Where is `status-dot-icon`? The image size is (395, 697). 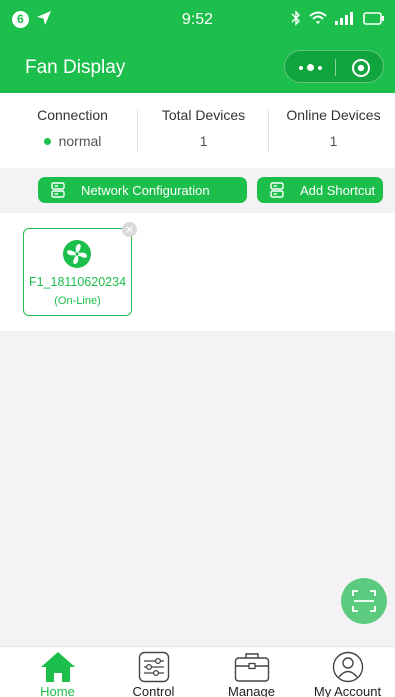 status-dot-icon is located at coordinates (47, 141).